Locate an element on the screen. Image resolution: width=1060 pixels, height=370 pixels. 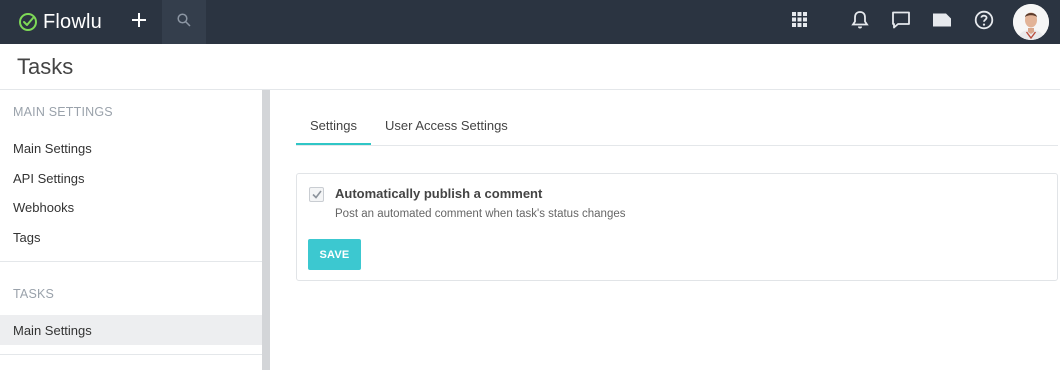
settings-tabs: Settings User Access Settings is located at coordinates (409, 125).